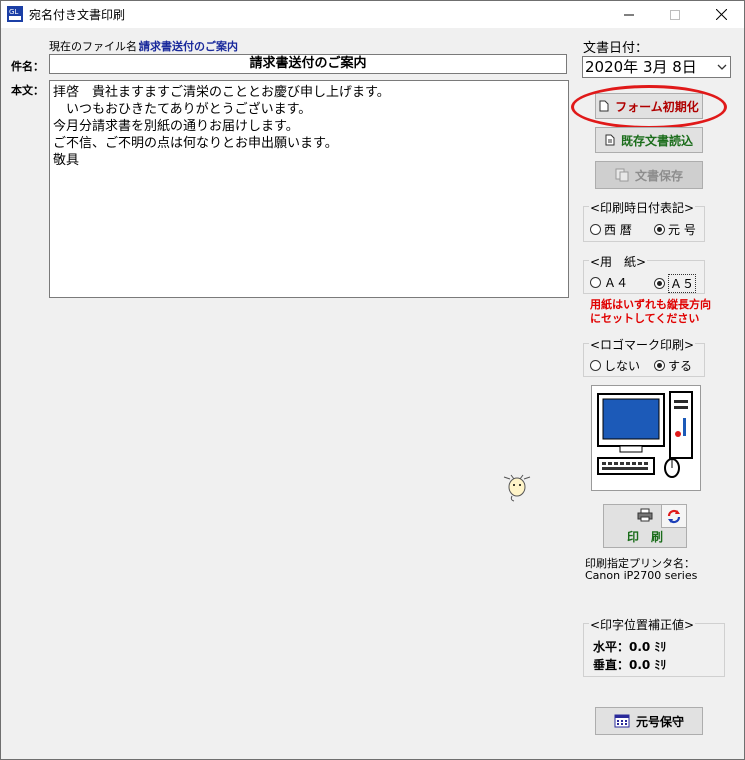 This screenshot has height=760, width=745. I want to click on save-document-button: 文書保存, so click(649, 175).